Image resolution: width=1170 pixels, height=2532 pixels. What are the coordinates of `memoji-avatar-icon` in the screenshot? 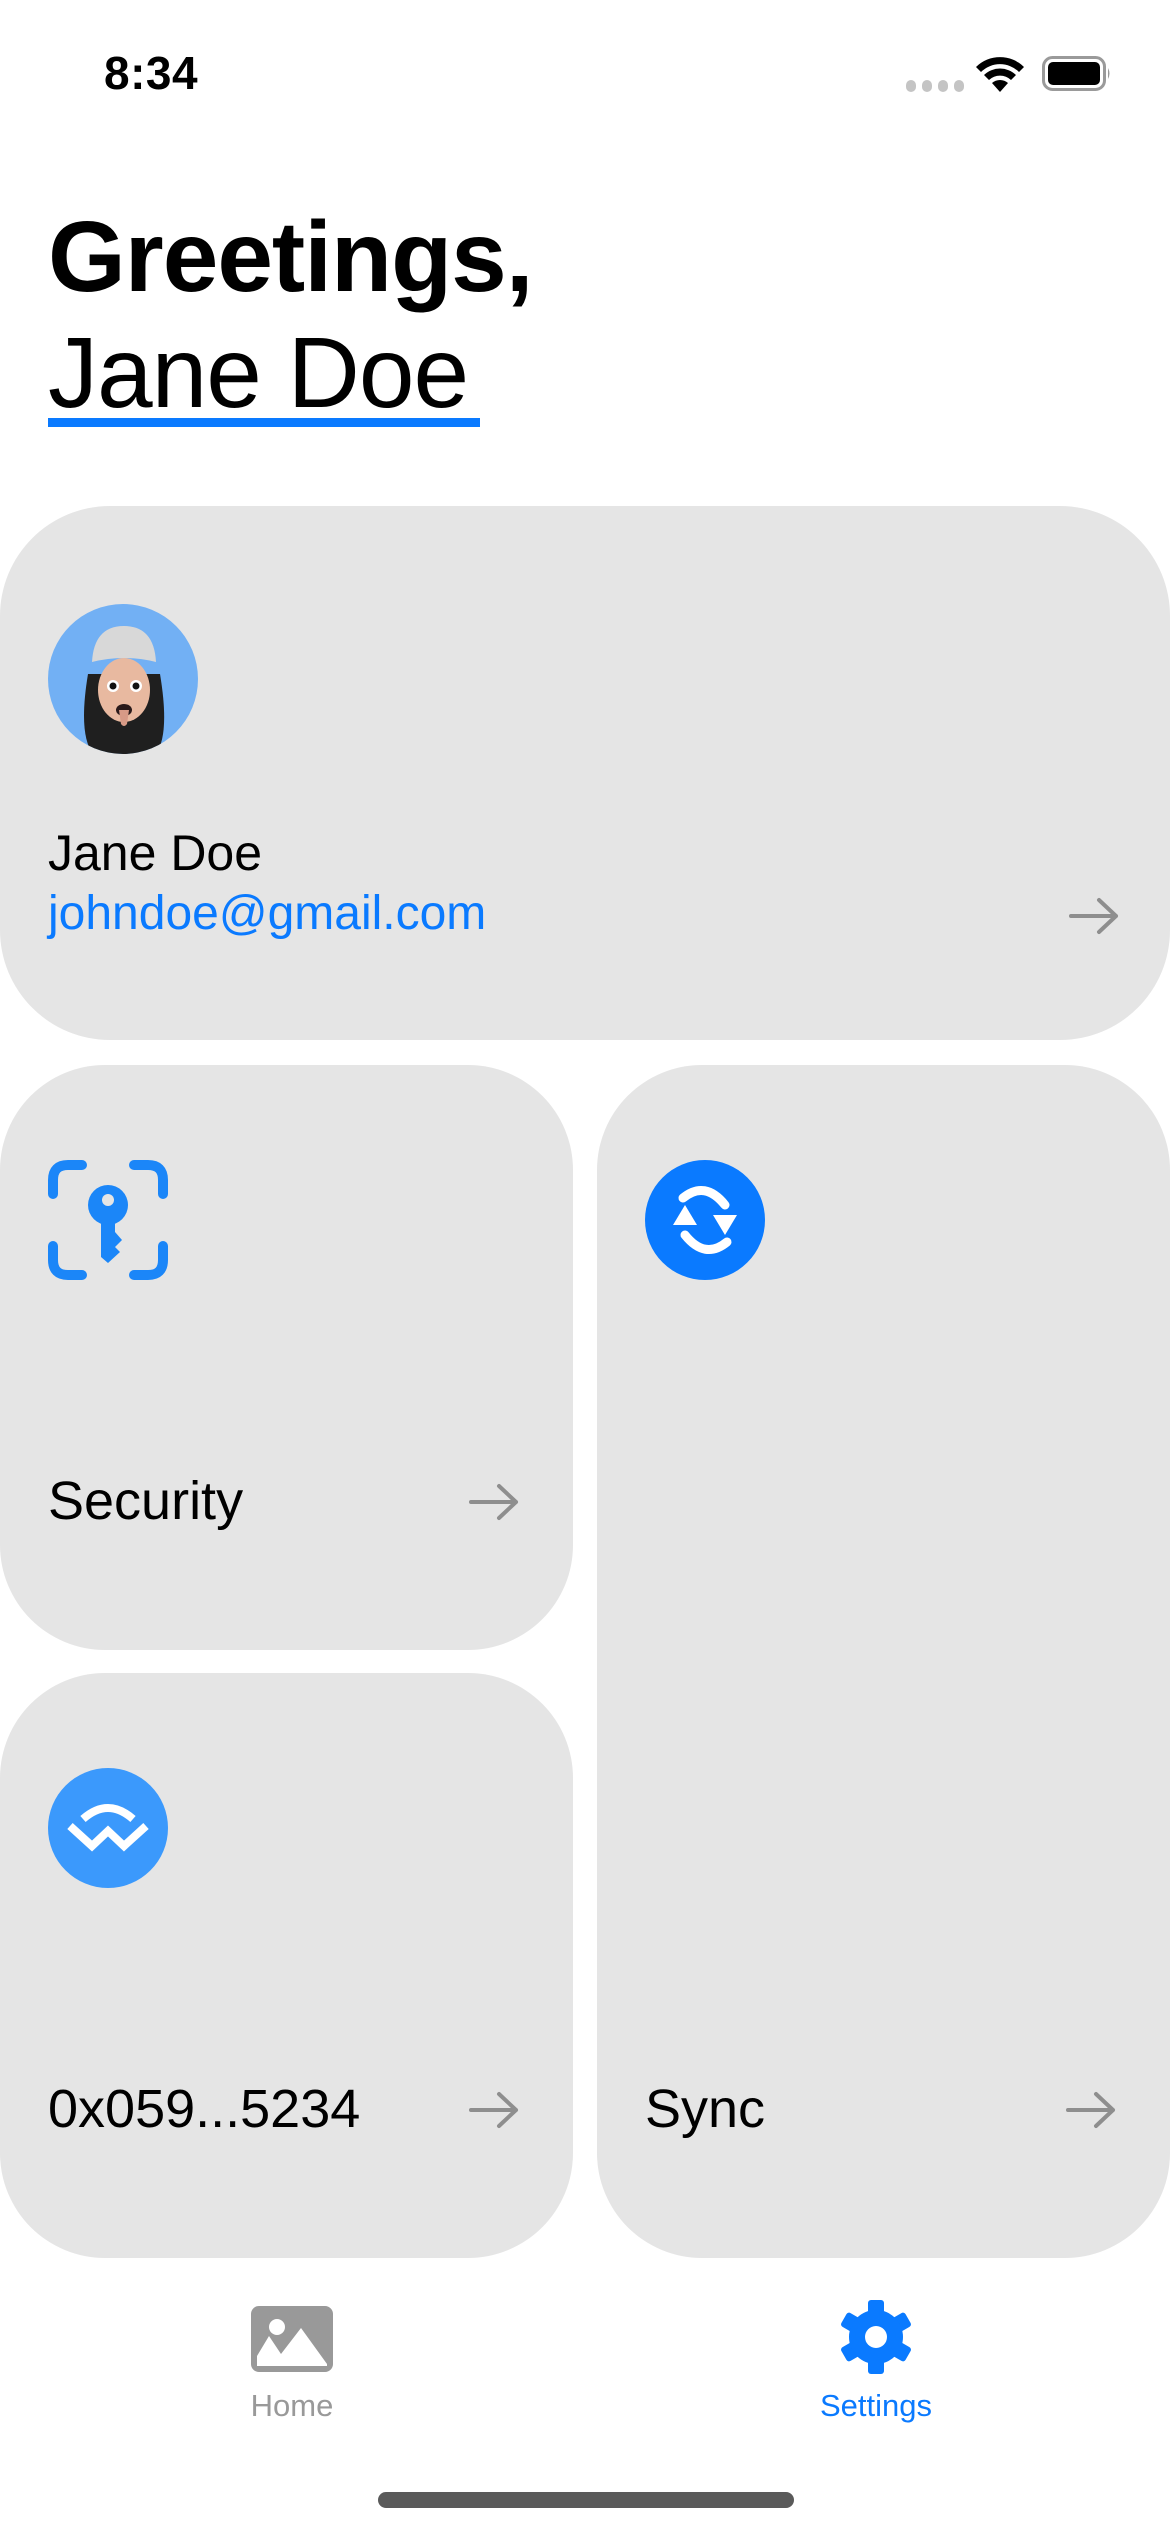 It's located at (124, 690).